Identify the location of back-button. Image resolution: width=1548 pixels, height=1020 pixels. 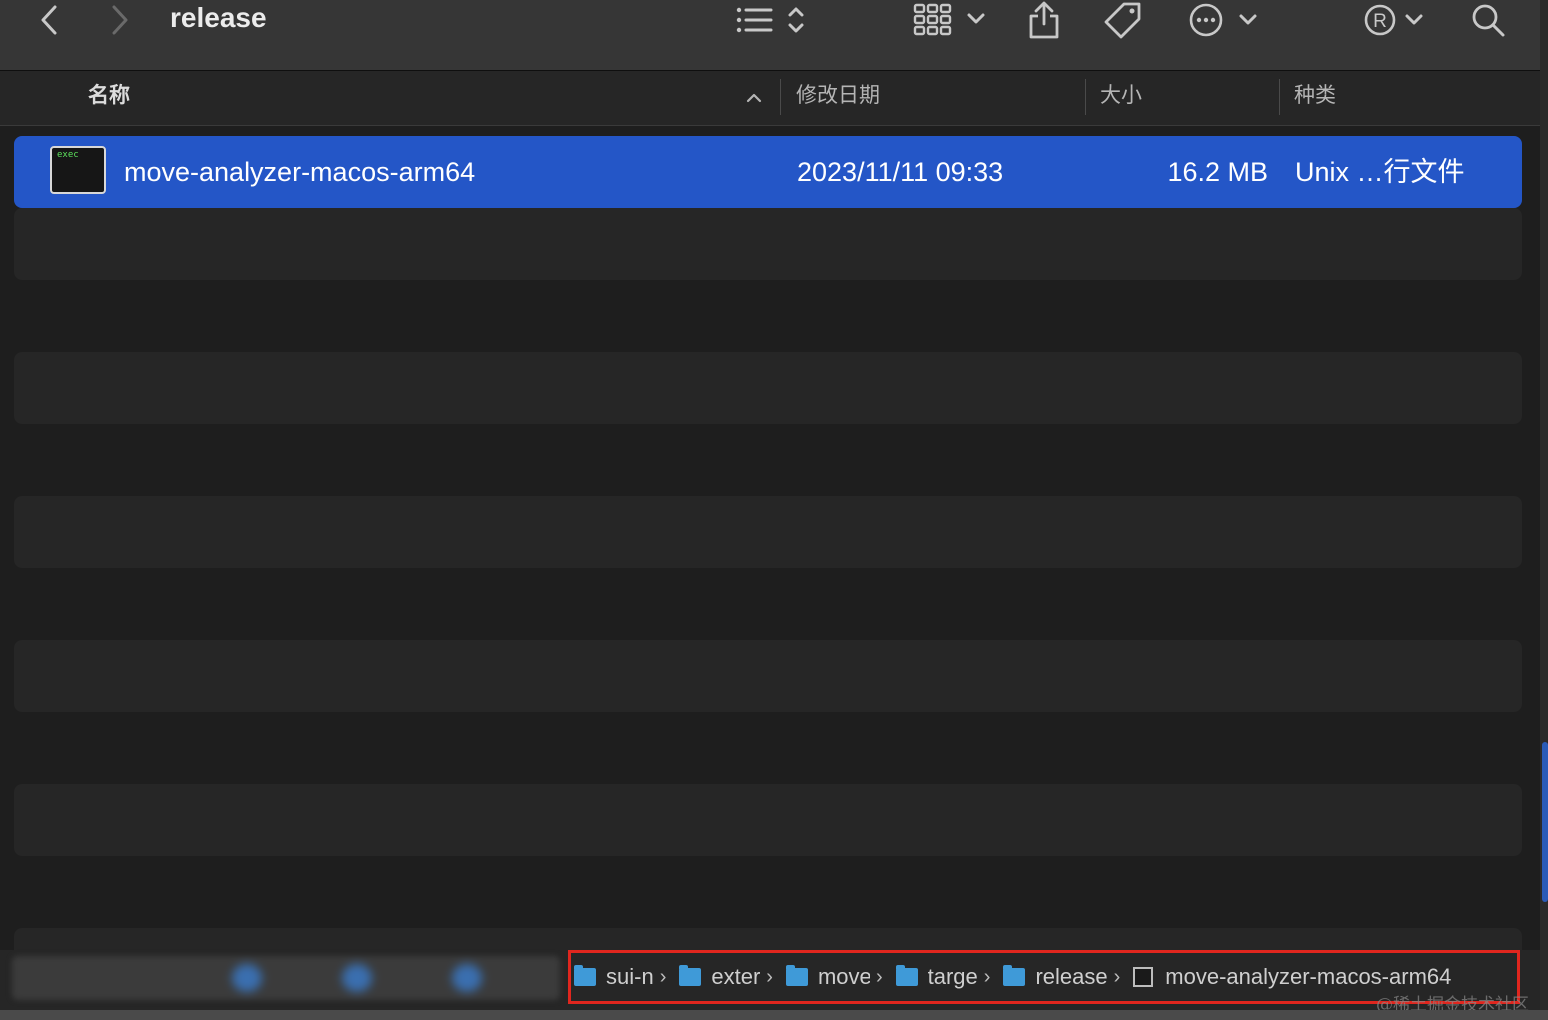
(49, 20).